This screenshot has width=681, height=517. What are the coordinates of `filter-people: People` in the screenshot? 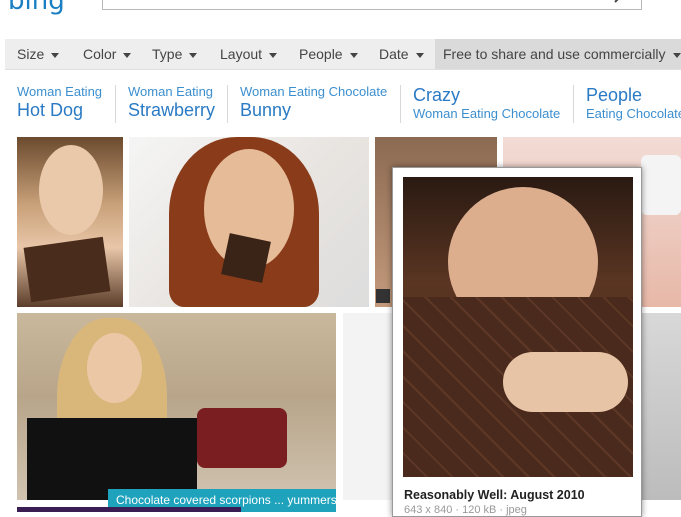 It's located at (328, 54).